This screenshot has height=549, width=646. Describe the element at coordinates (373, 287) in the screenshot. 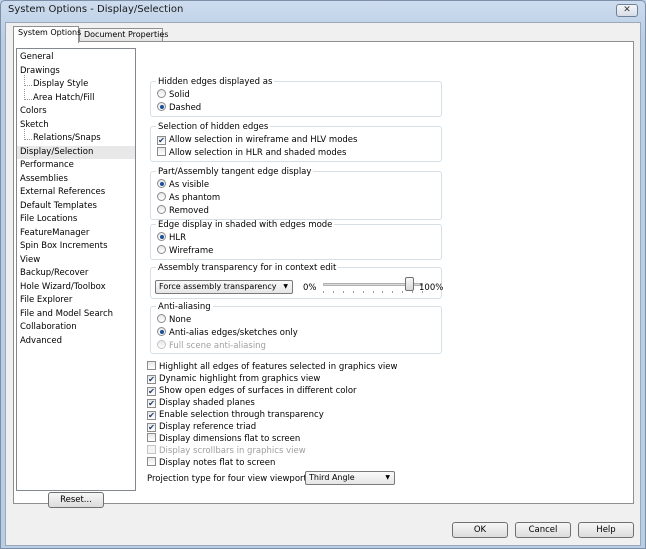

I see `transparency-slider` at that location.